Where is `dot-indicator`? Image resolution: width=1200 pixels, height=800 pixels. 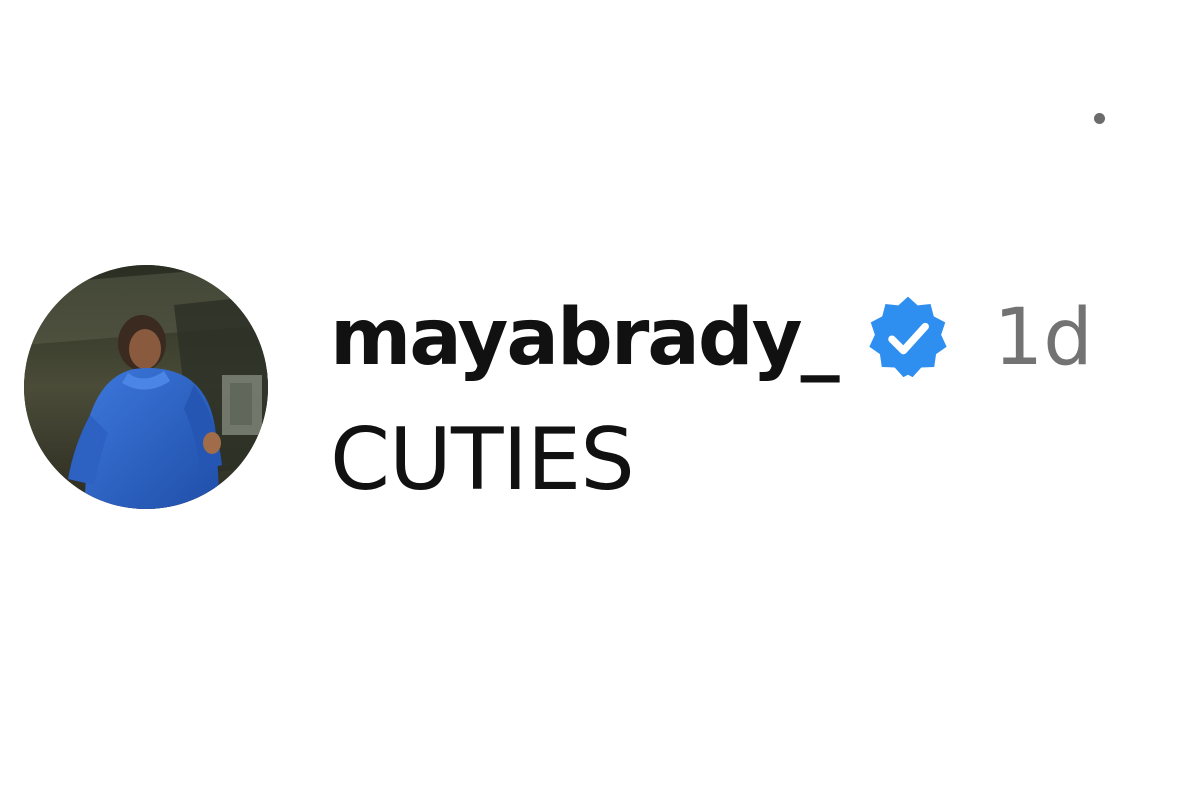
dot-indicator is located at coordinates (1099, 118).